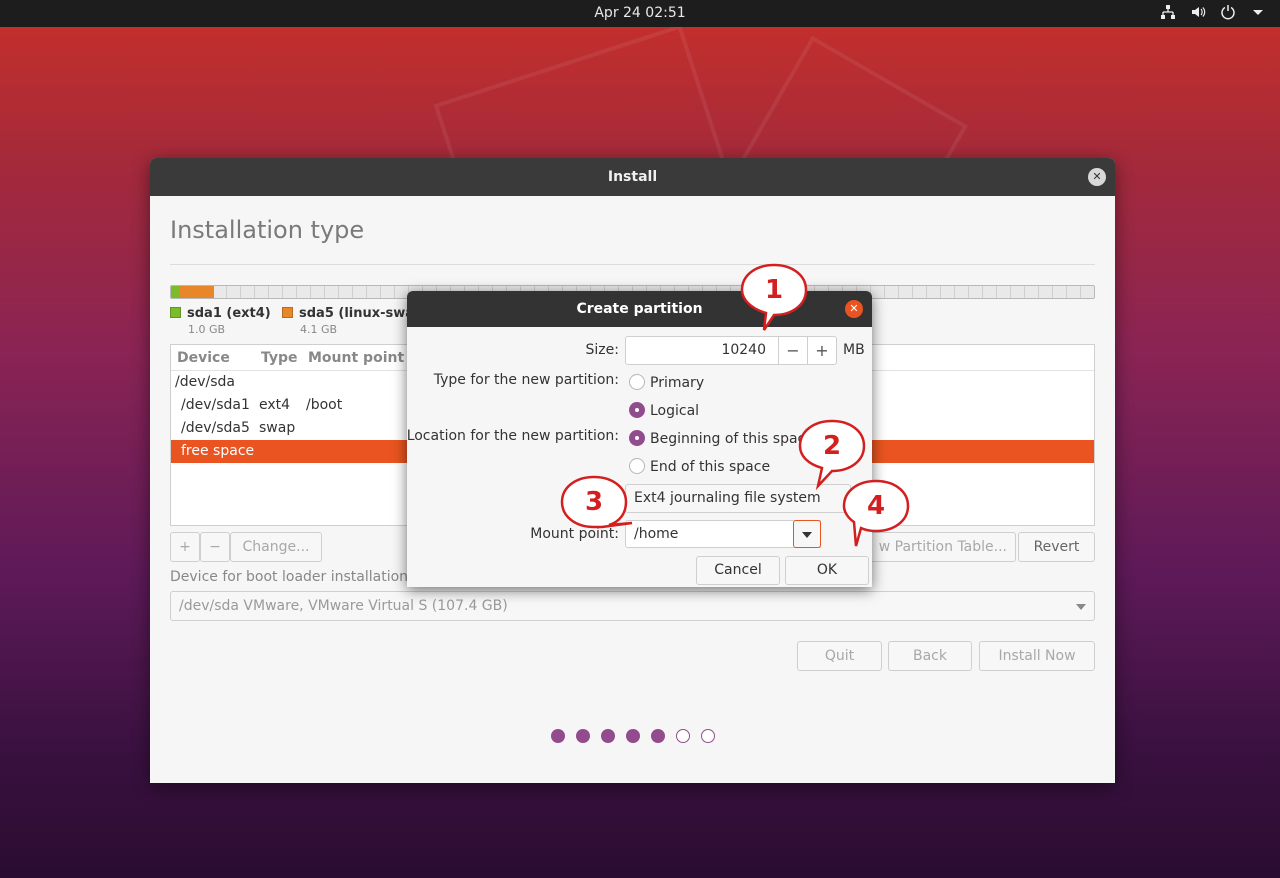 This screenshot has height=878, width=1280. Describe the element at coordinates (1198, 12) in the screenshot. I see `volume-icon` at that location.